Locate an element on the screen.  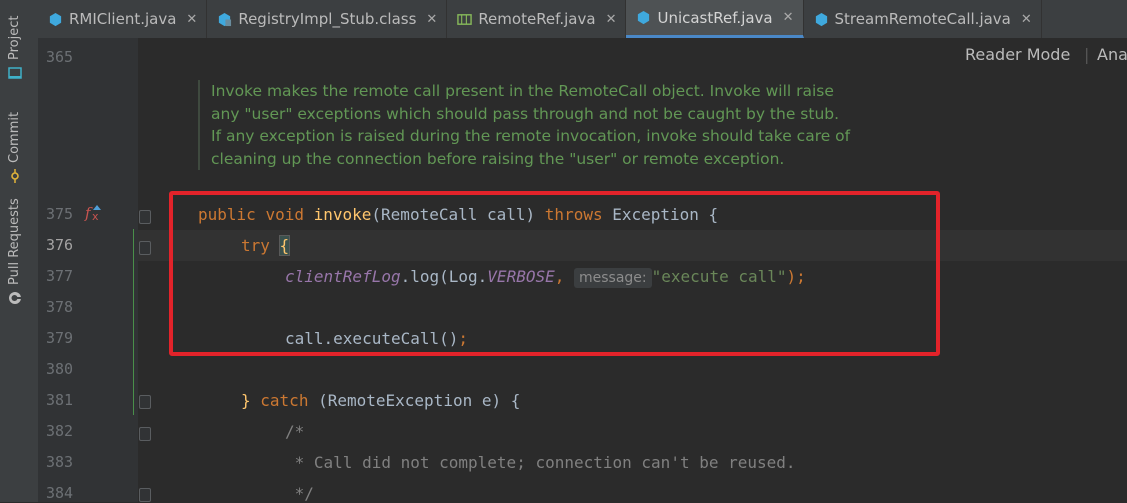
commit-tool-button: Commit is located at coordinates (14, 147).